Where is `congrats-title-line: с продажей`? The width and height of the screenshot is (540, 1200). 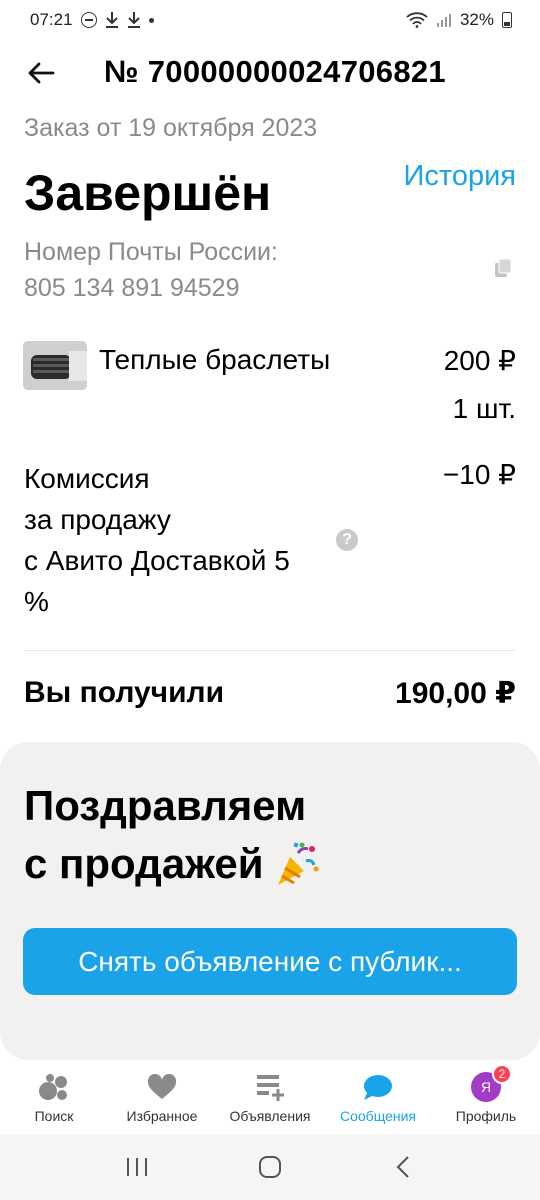 congrats-title-line: с продажей is located at coordinates (173, 864).